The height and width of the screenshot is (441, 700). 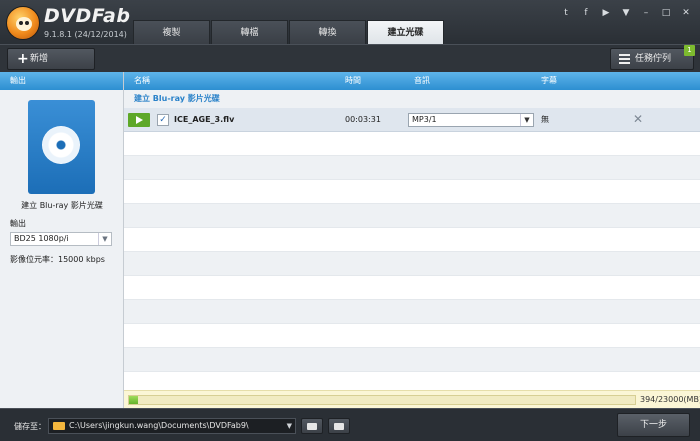 What do you see at coordinates (61, 81) in the screenshot?
I see `output-panel-header: 輸出` at bounding box center [61, 81].